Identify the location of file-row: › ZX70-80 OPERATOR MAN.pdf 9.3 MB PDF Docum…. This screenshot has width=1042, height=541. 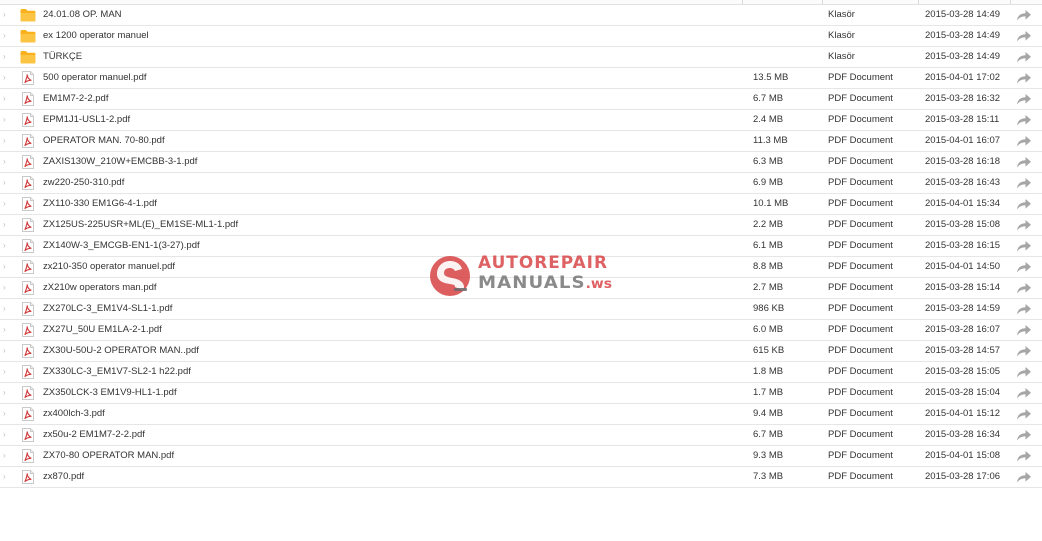
(521, 456).